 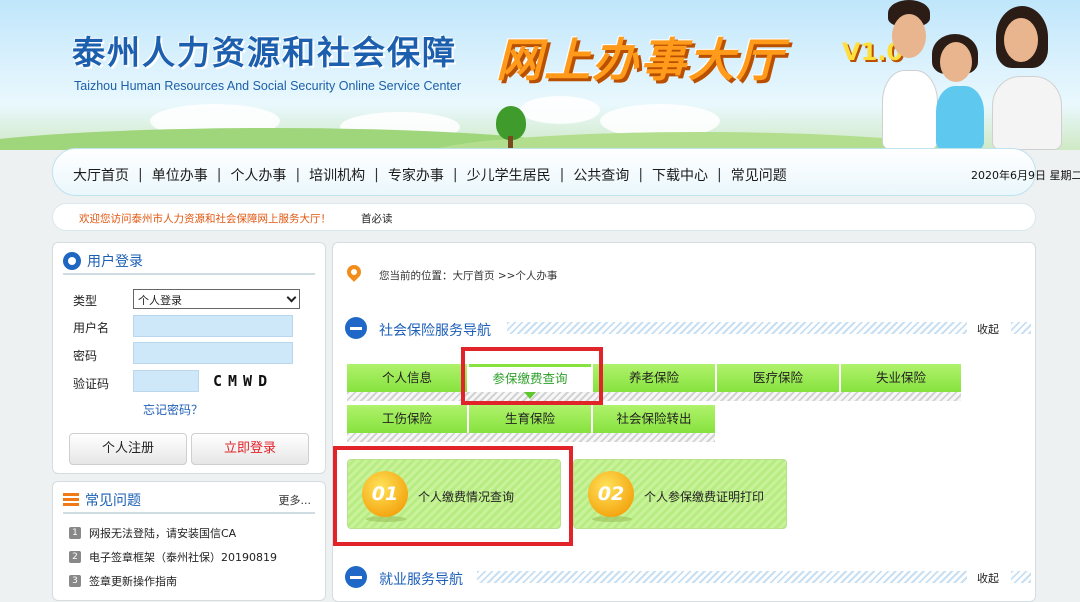 I want to click on tab-maternity-insurance: 生育保险, so click(x=530, y=419).